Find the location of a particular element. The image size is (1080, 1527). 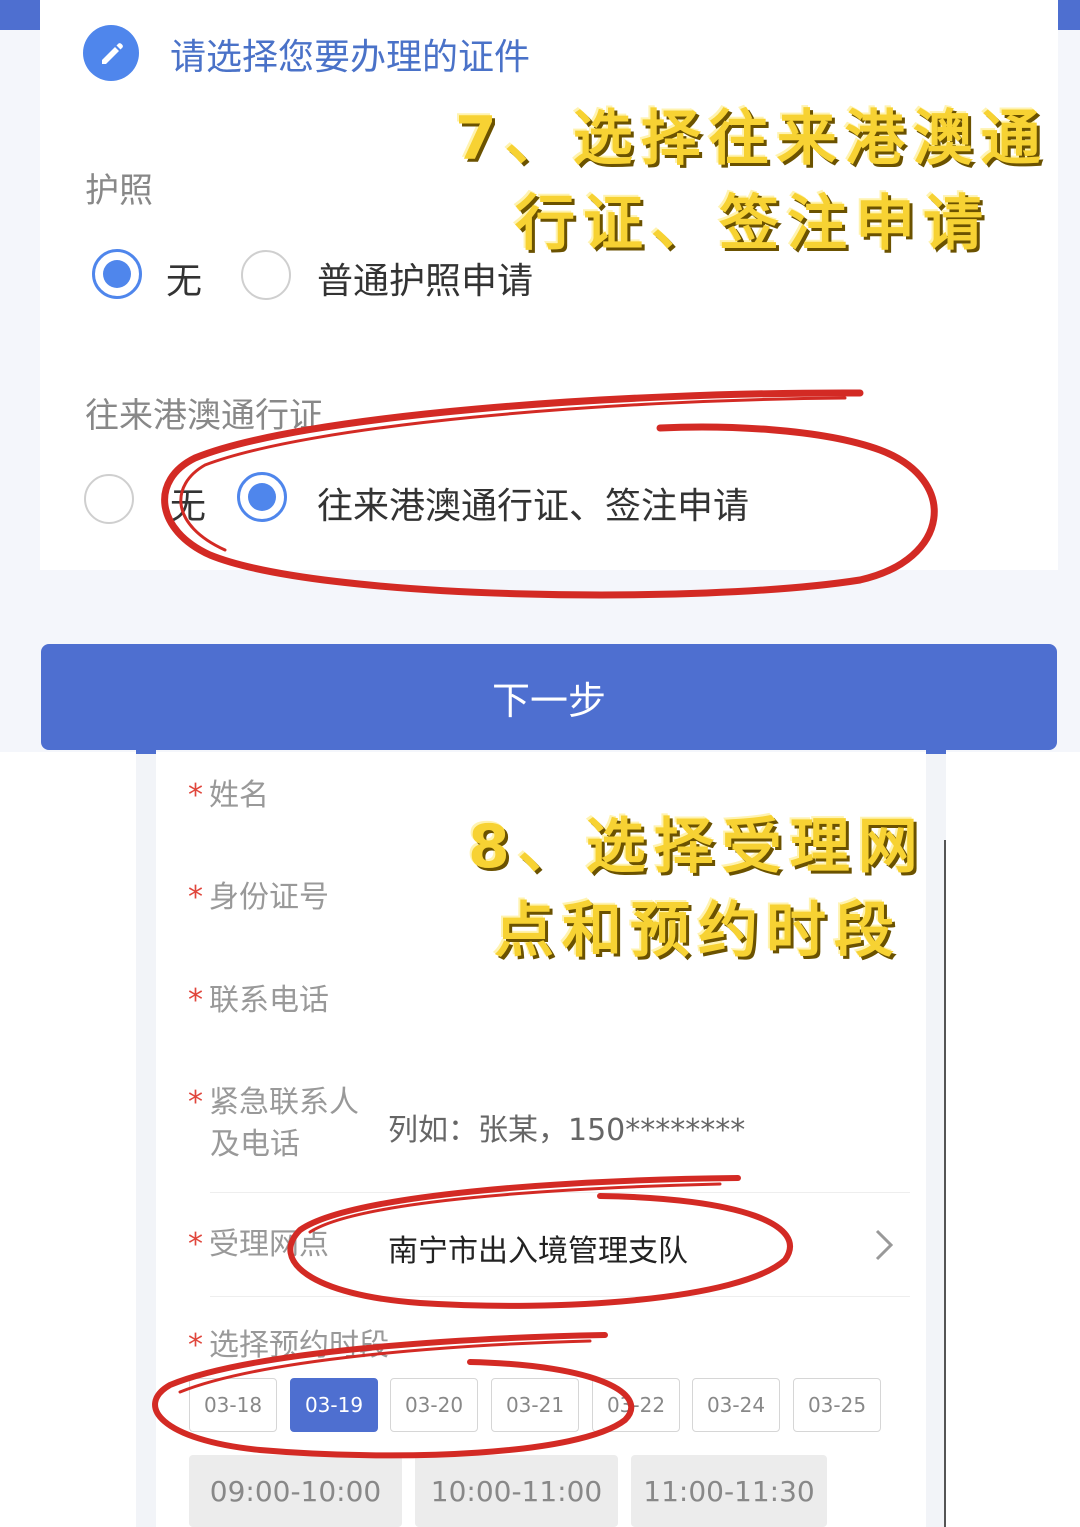

step7-caption-line2: 行证、签注申请 is located at coordinates (753, 224).